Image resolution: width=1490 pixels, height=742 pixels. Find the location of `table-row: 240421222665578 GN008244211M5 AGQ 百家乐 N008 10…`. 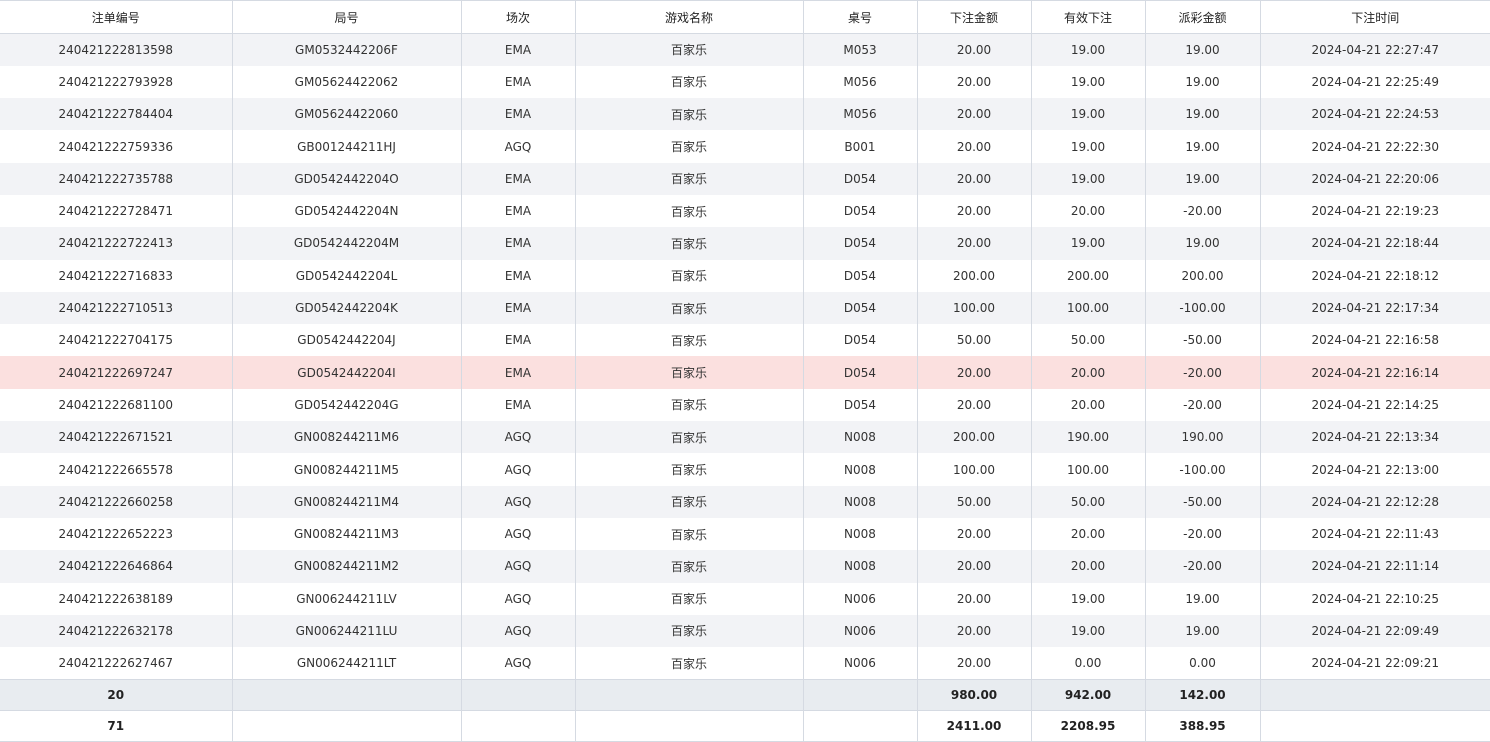

table-row: 240421222665578 GN008244211M5 AGQ 百家乐 N008 10… is located at coordinates (745, 469).